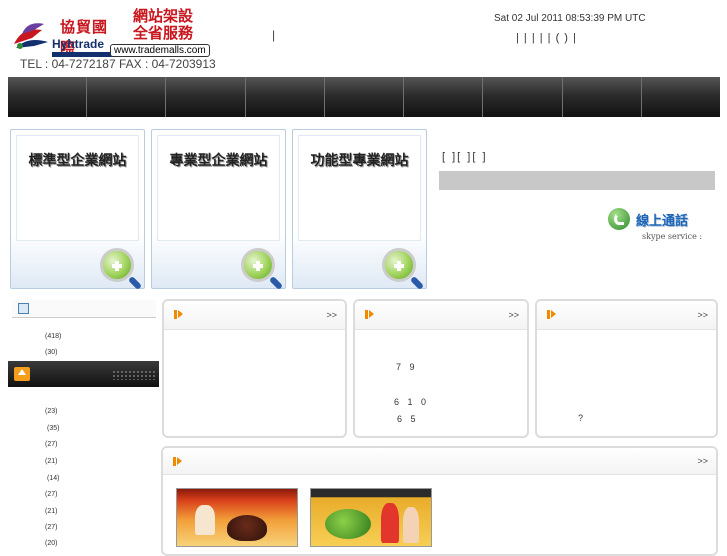  I want to click on contact-telfax: TEL : 04-7272187 FAX : 04-7203913, so click(118, 64).